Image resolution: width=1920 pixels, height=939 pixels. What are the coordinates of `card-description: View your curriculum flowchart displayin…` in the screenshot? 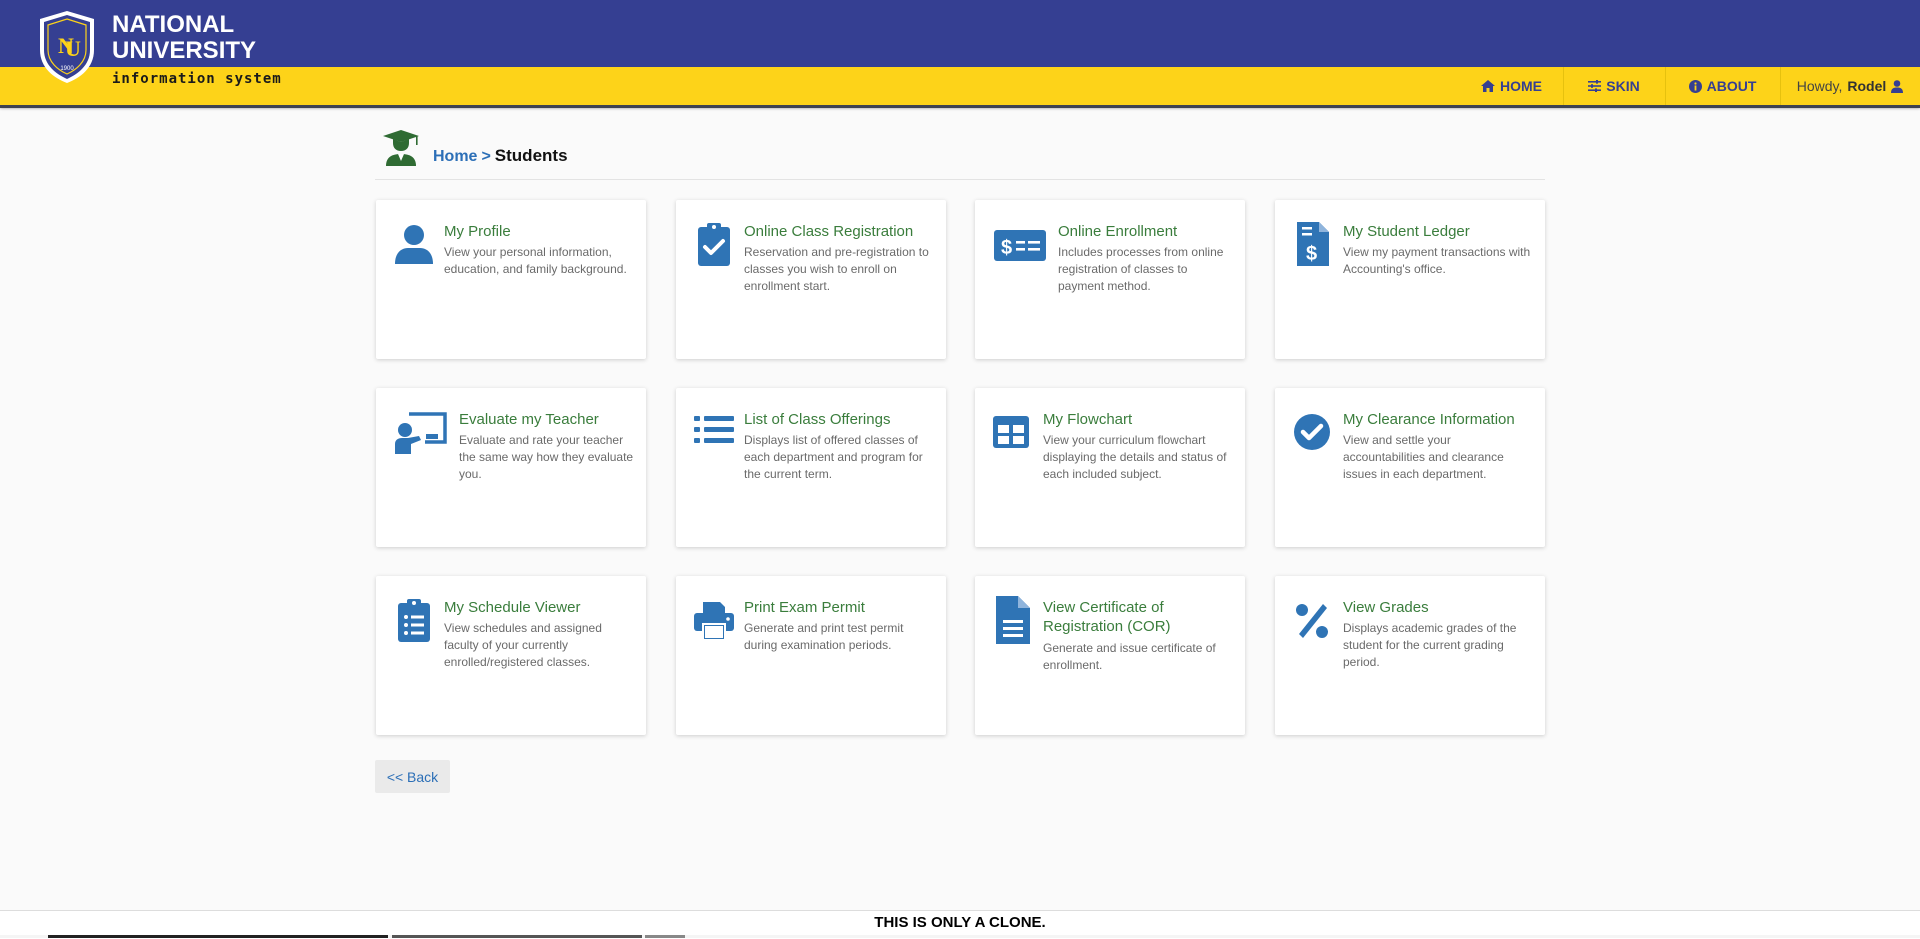 It's located at (1135, 457).